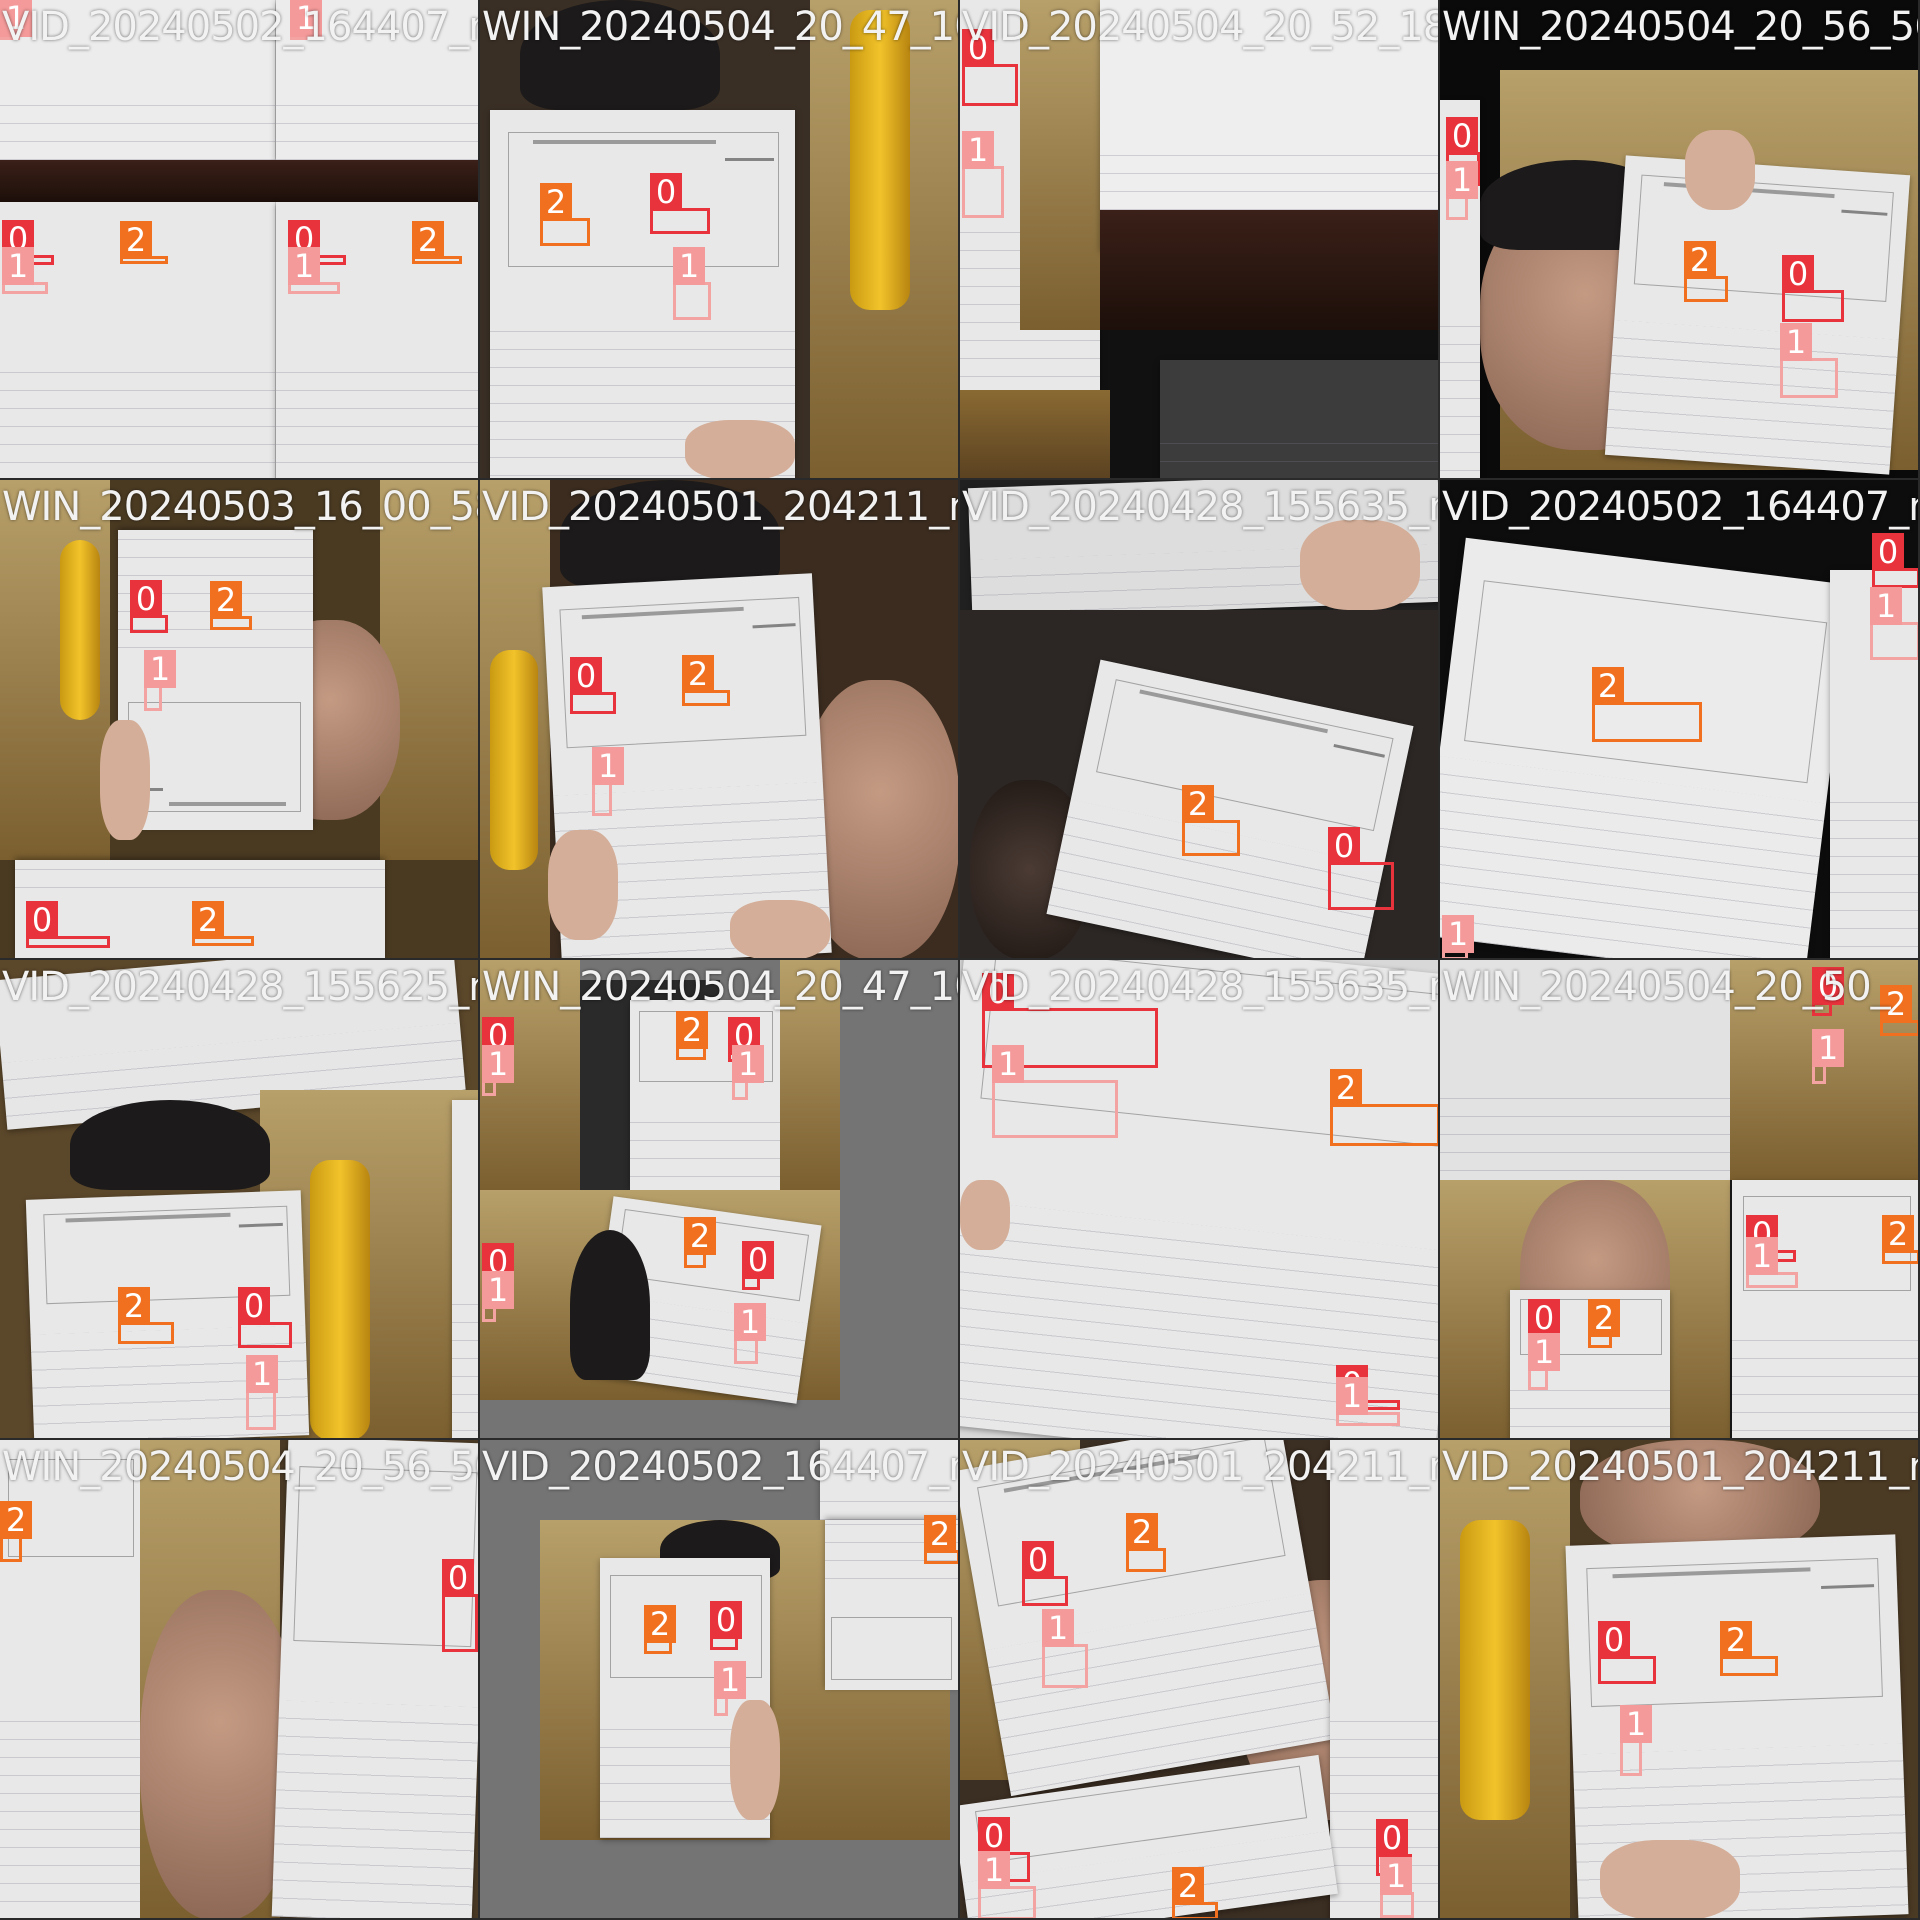  I want to click on tile-title: VID_20240502_164407_mp, so click(1681, 507).